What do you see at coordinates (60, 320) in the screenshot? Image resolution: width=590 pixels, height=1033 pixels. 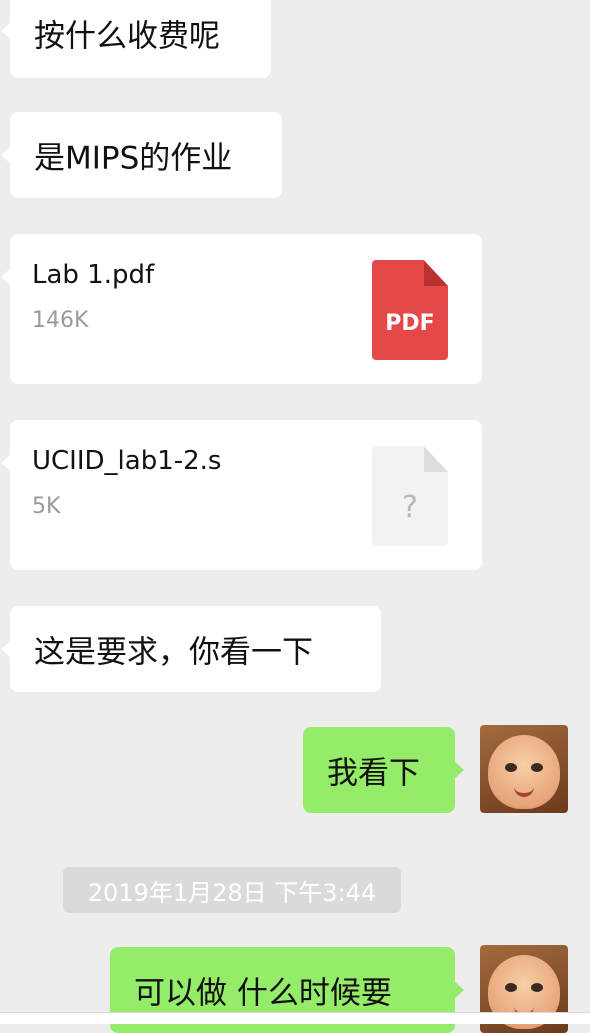 I see `file-size: 146K` at bounding box center [60, 320].